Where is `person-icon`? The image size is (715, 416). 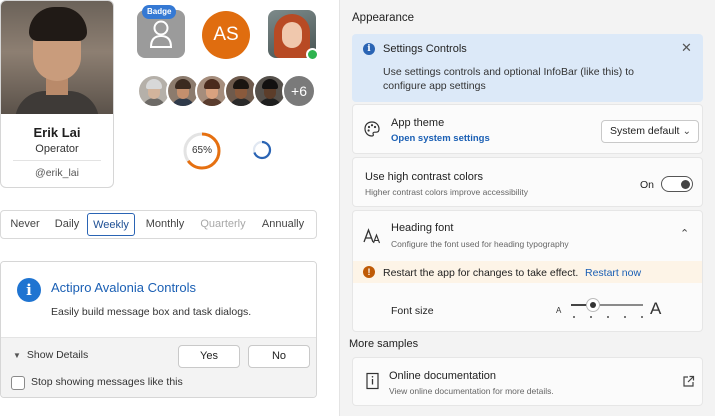 person-icon is located at coordinates (161, 34).